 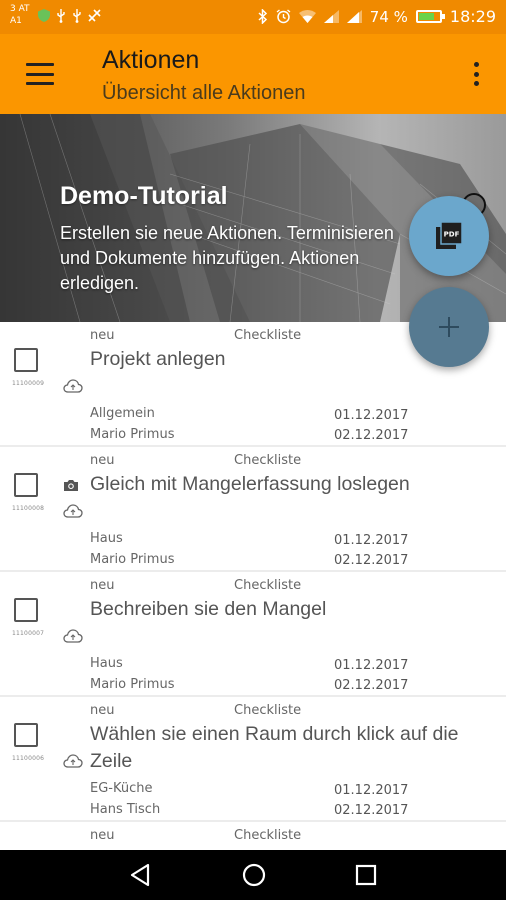 What do you see at coordinates (16, 21) in the screenshot?
I see `carrier-line-2: A1` at bounding box center [16, 21].